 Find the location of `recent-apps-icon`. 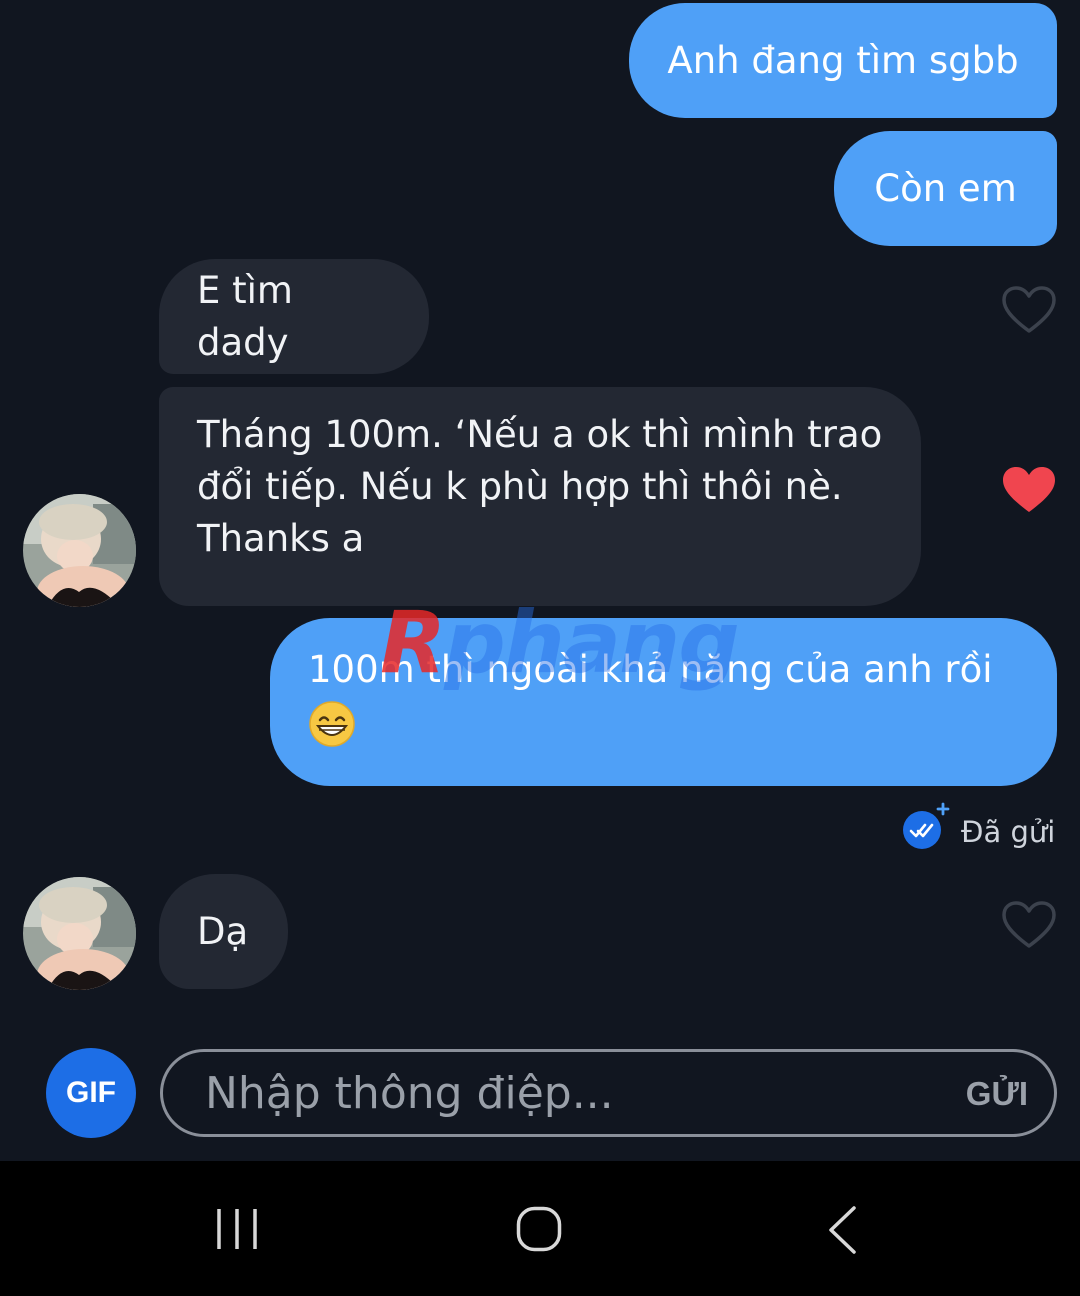

recent-apps-icon is located at coordinates (237, 1229).